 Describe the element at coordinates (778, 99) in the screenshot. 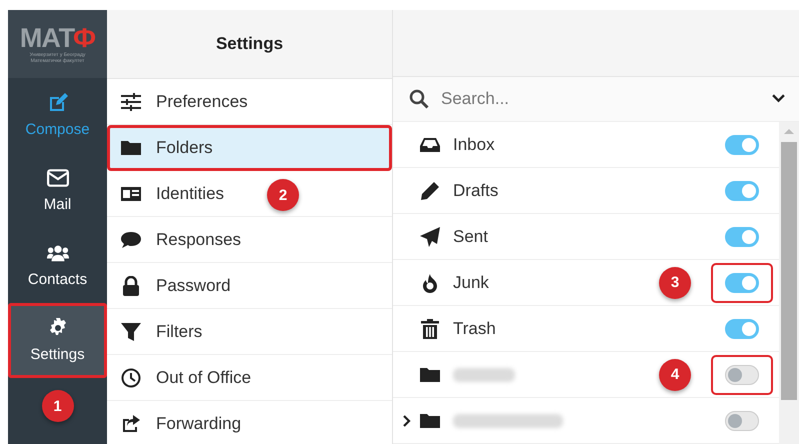

I see `chevron-down-icon` at that location.